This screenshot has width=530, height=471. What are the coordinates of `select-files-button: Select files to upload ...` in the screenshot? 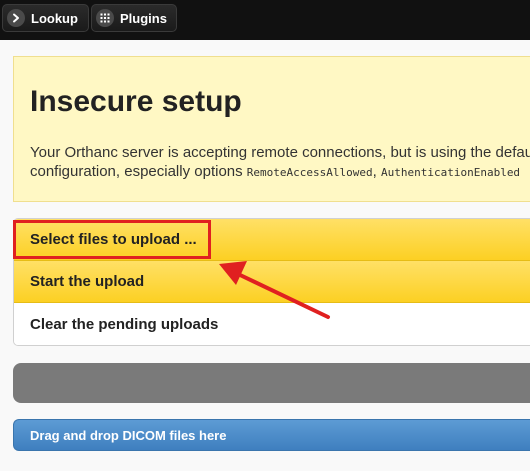 It's located at (272, 240).